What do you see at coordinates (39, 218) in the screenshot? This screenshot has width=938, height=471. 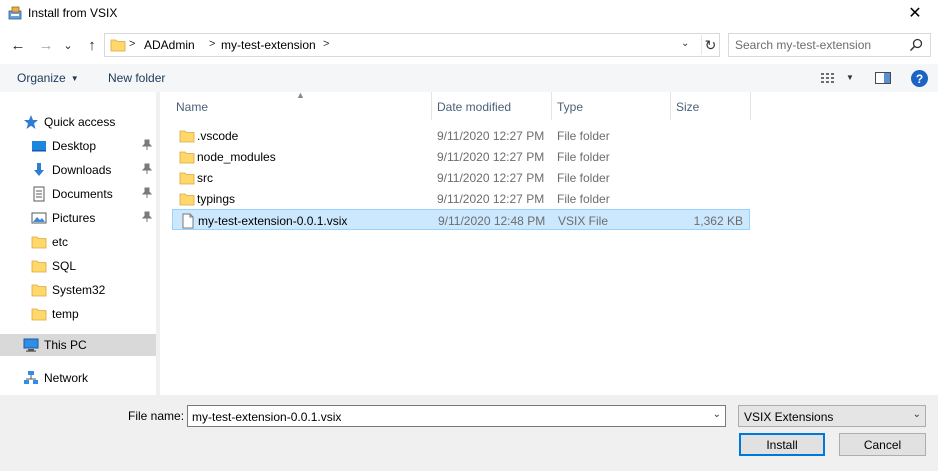 I see `pictures-icon` at bounding box center [39, 218].